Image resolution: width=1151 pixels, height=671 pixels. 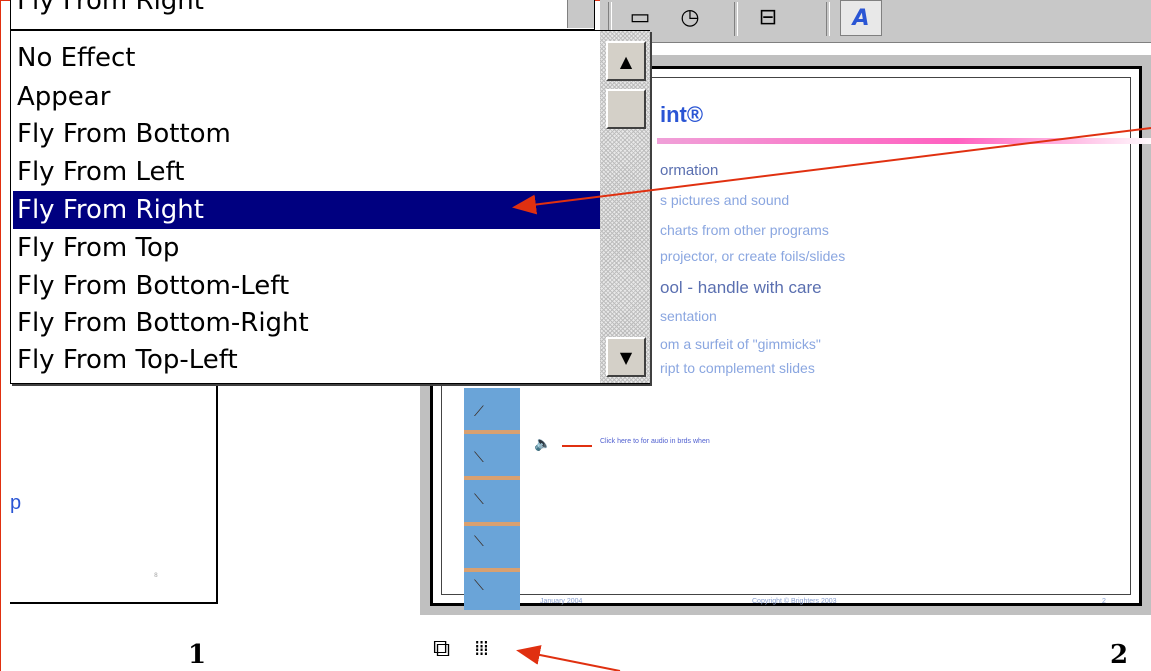 What do you see at coordinates (441, 648) in the screenshot?
I see `slide-show-icon: ⧉` at bounding box center [441, 648].